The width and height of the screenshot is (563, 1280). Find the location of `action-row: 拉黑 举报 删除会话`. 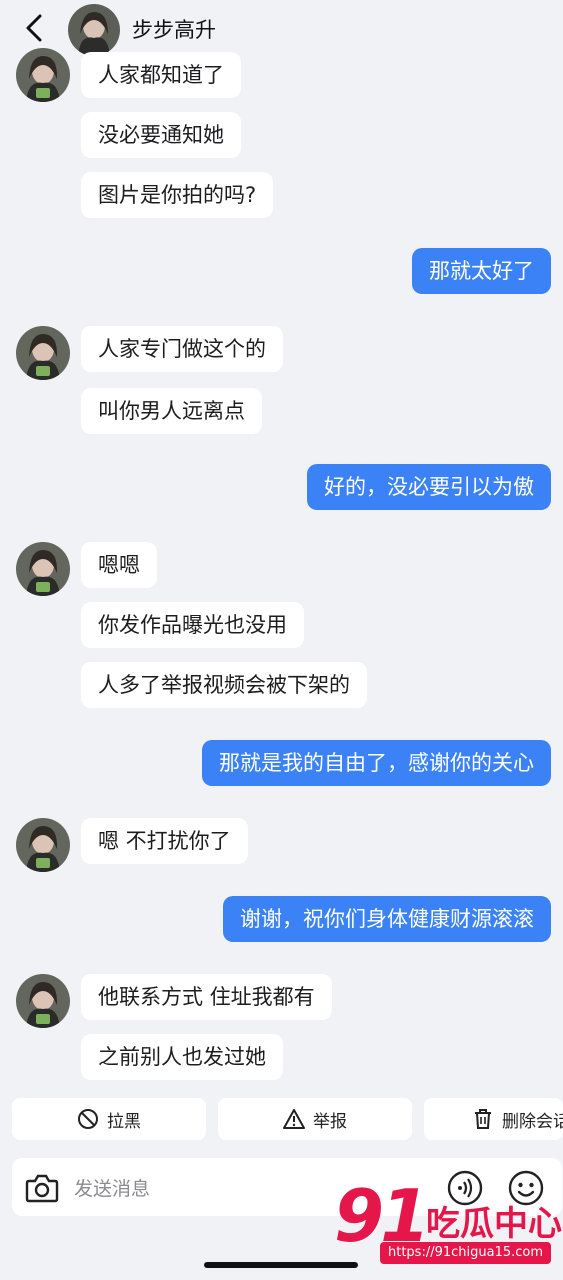

action-row: 拉黑 举报 删除会话 is located at coordinates (281, 1120).